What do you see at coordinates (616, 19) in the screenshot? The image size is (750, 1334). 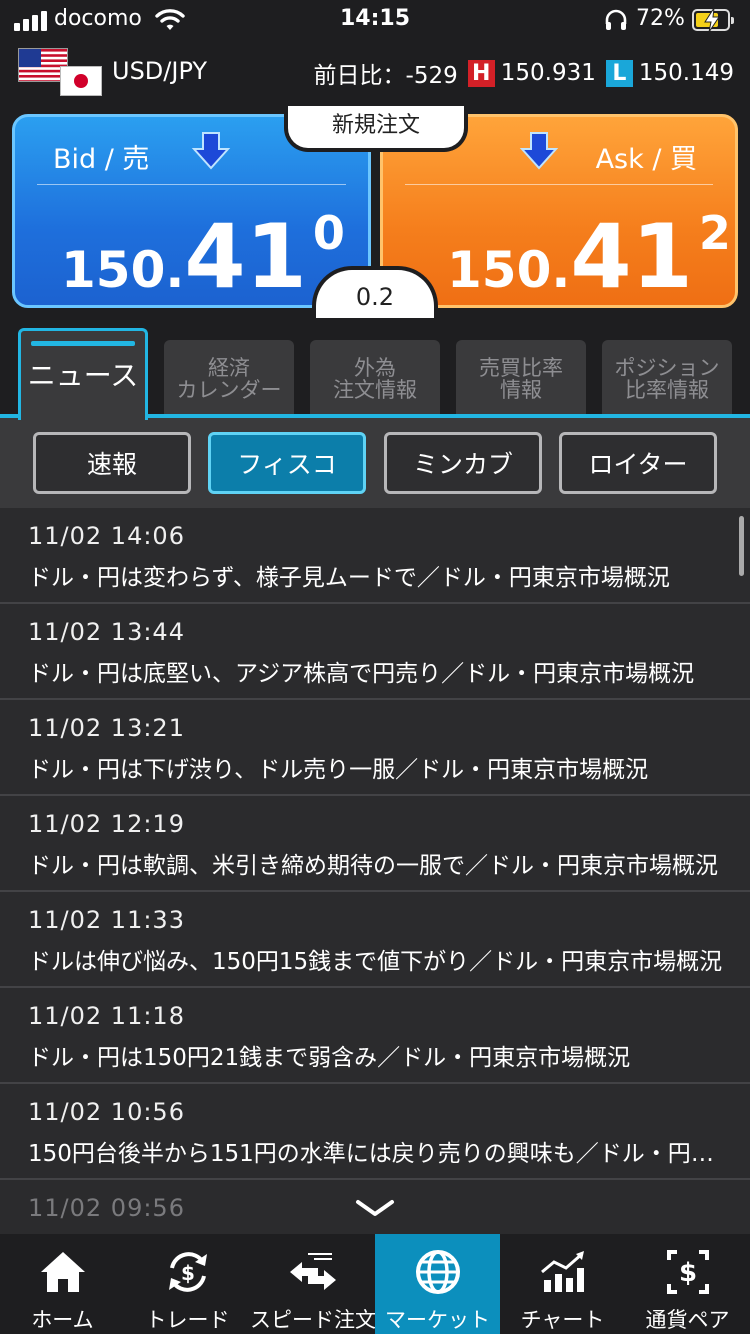 I see `headphones-icon` at bounding box center [616, 19].